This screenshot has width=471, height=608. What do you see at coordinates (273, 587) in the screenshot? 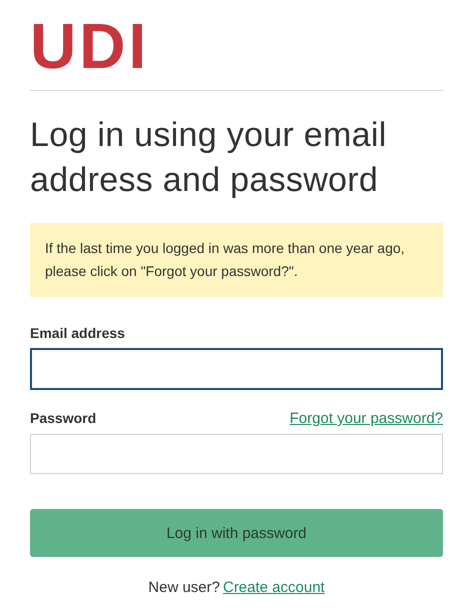
I see `create-account-link: Create account` at bounding box center [273, 587].